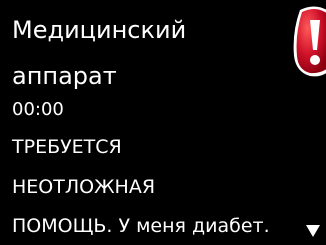 Image resolution: width=326 pixels, height=245 pixels. Describe the element at coordinates (84, 187) in the screenshot. I see `alert-message-line-2: НЕОТЛОЖНАЯ` at that location.